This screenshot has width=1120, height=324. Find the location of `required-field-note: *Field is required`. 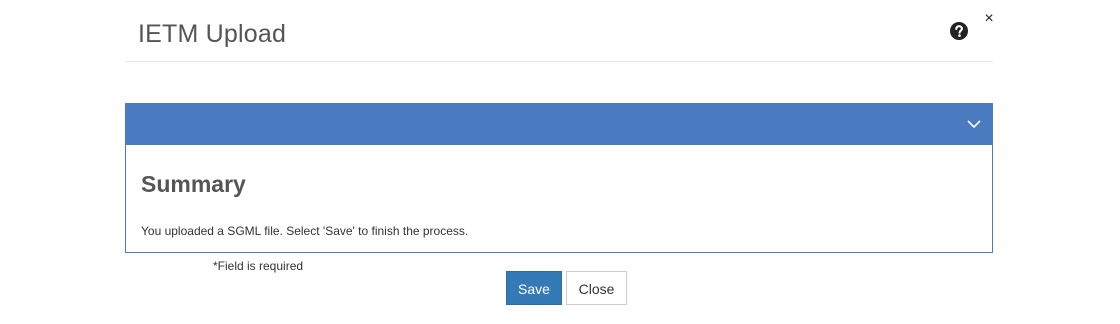

required-field-note: *Field is required is located at coordinates (258, 266).